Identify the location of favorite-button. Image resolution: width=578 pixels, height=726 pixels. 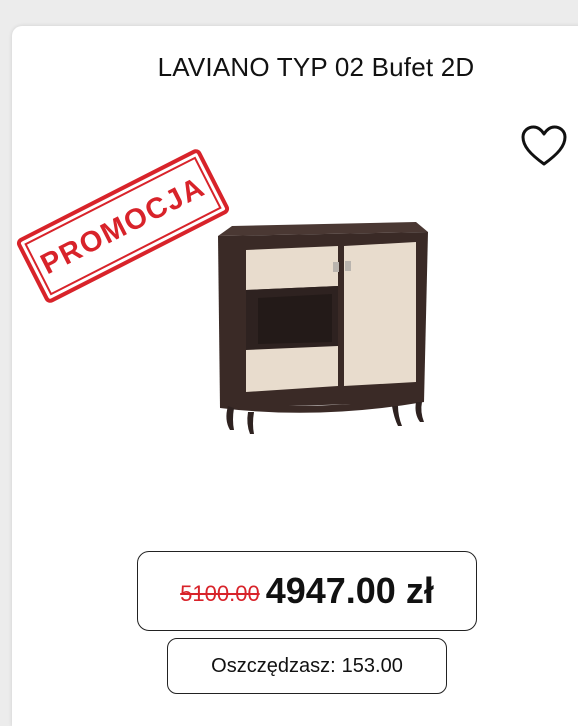
(544, 146).